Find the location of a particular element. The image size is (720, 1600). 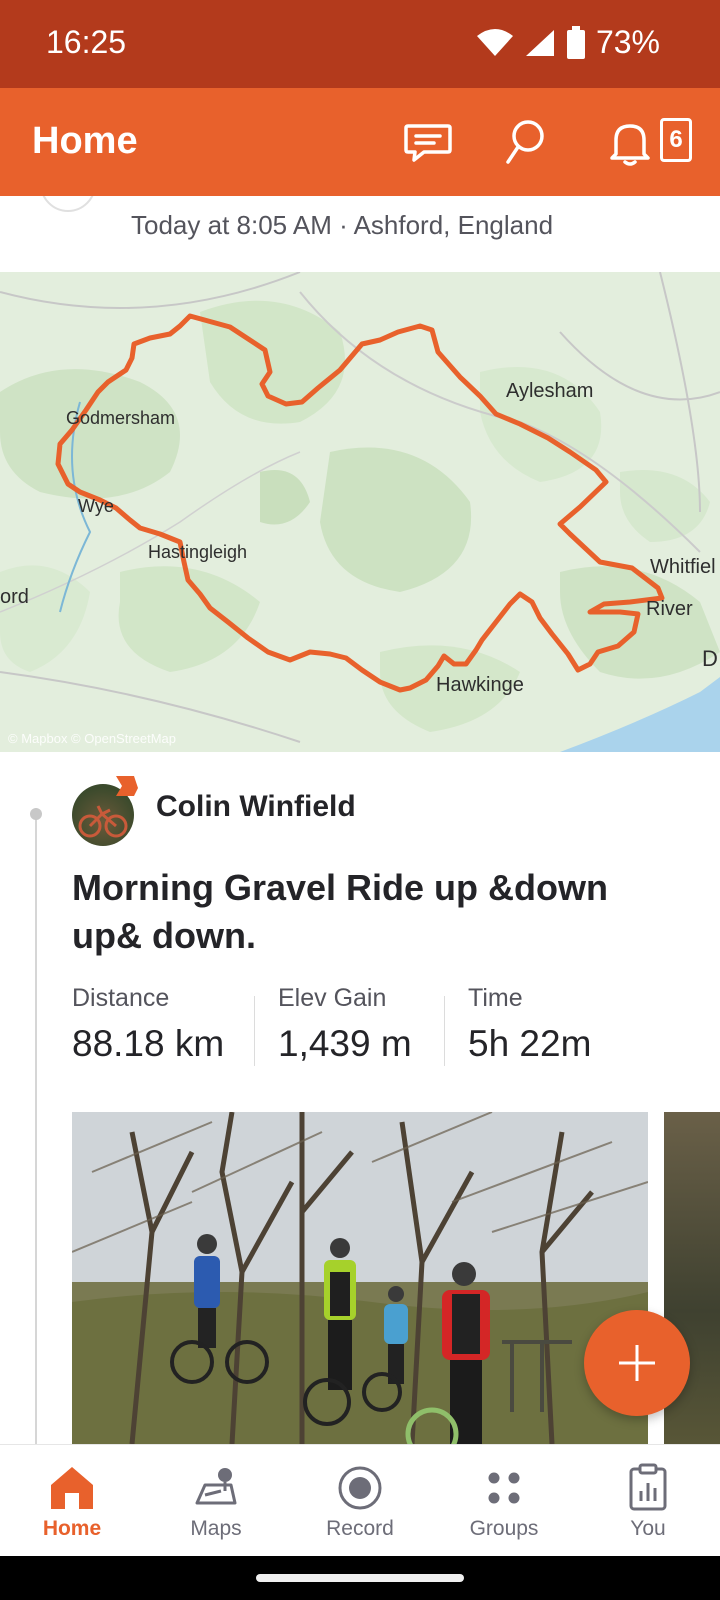

home-gesture-handle is located at coordinates (360, 1578).